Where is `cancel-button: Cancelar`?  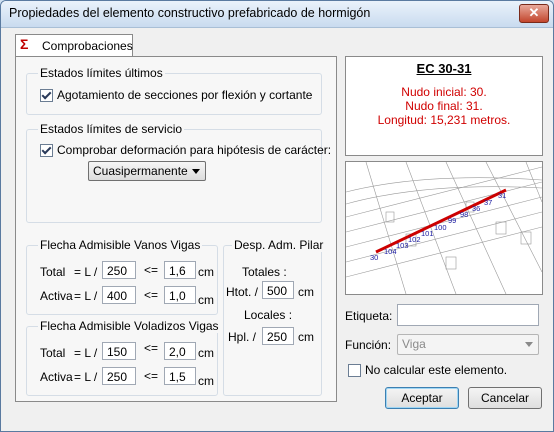 cancel-button: Cancelar is located at coordinates (505, 398).